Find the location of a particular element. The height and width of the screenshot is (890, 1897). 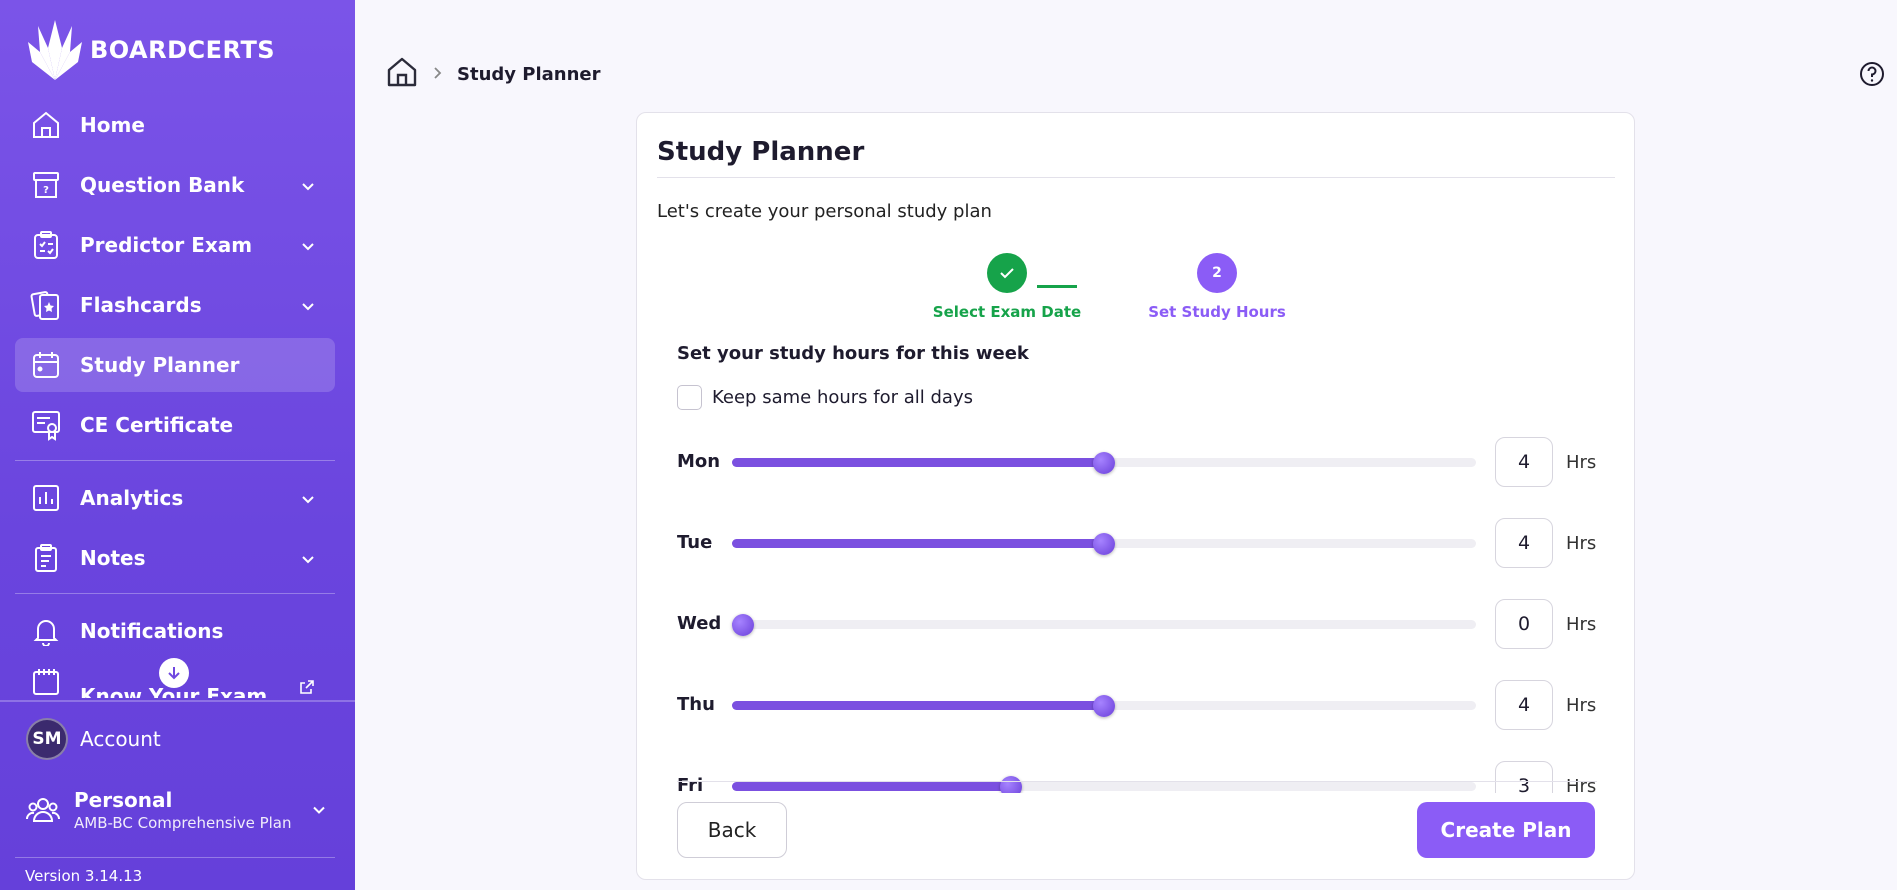

sidebar-item-analytics: Analytics is located at coordinates (175, 498).